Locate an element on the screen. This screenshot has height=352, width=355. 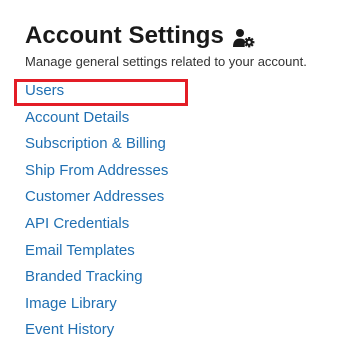
user-gear-icon is located at coordinates (243, 38).